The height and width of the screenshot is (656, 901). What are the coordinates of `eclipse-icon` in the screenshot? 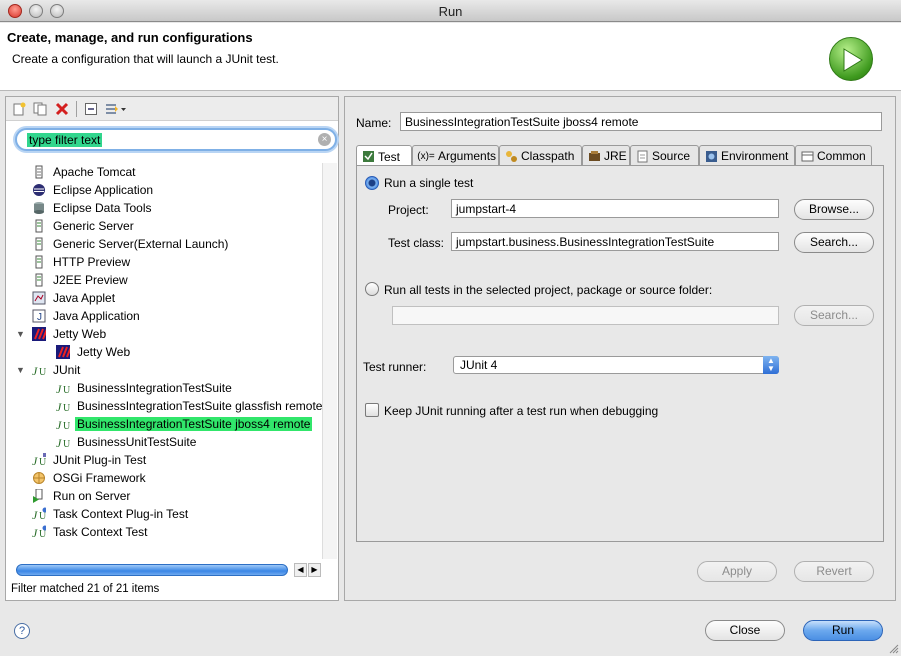 It's located at (39, 190).